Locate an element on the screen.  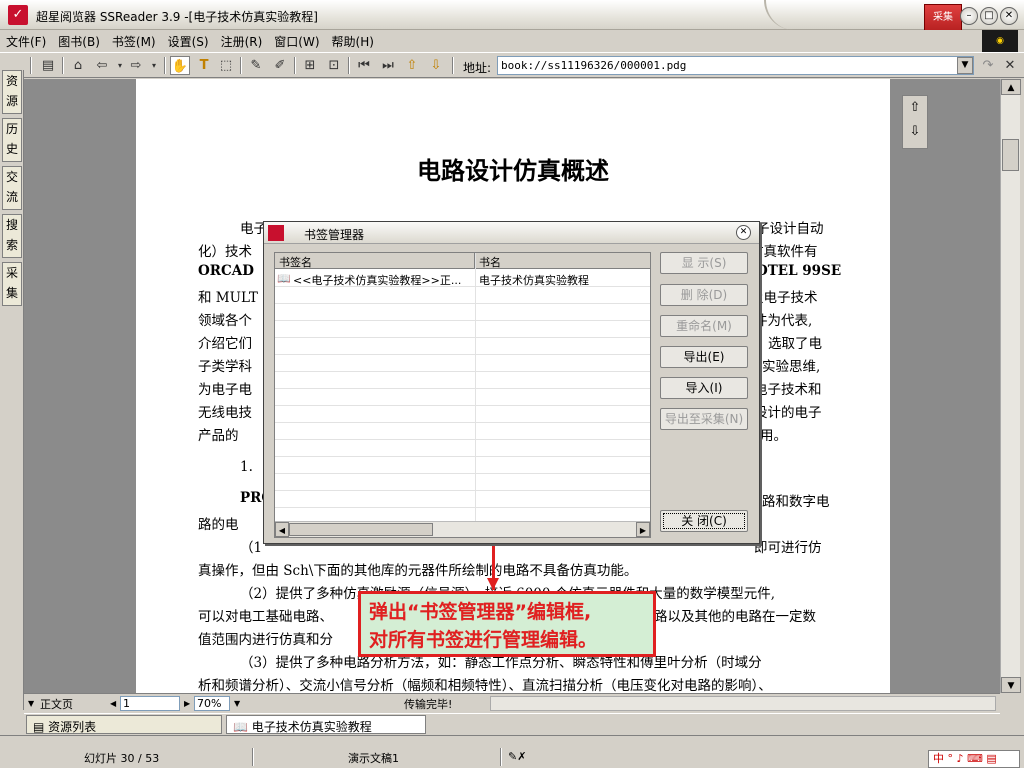
menu-bookmark: 书签(M) is located at coordinates (134, 41).